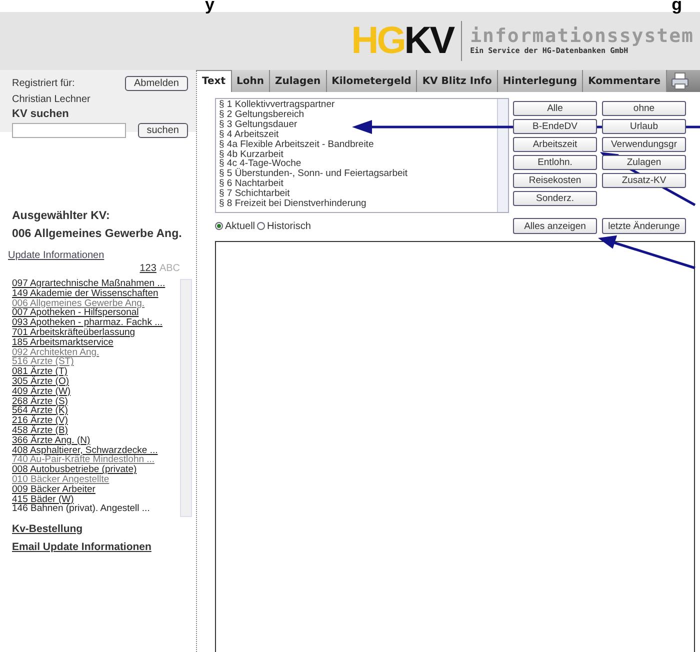 The image size is (700, 652). What do you see at coordinates (51, 99) in the screenshot?
I see `user-name: Christian Lechner` at bounding box center [51, 99].